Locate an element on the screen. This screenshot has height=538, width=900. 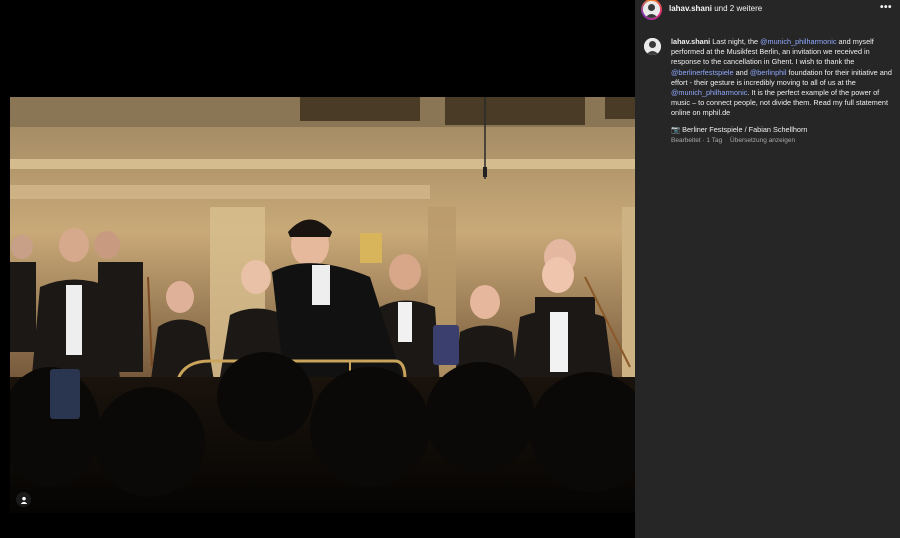
translate-link: Übersetzung anzeigen is located at coordinates (762, 140).